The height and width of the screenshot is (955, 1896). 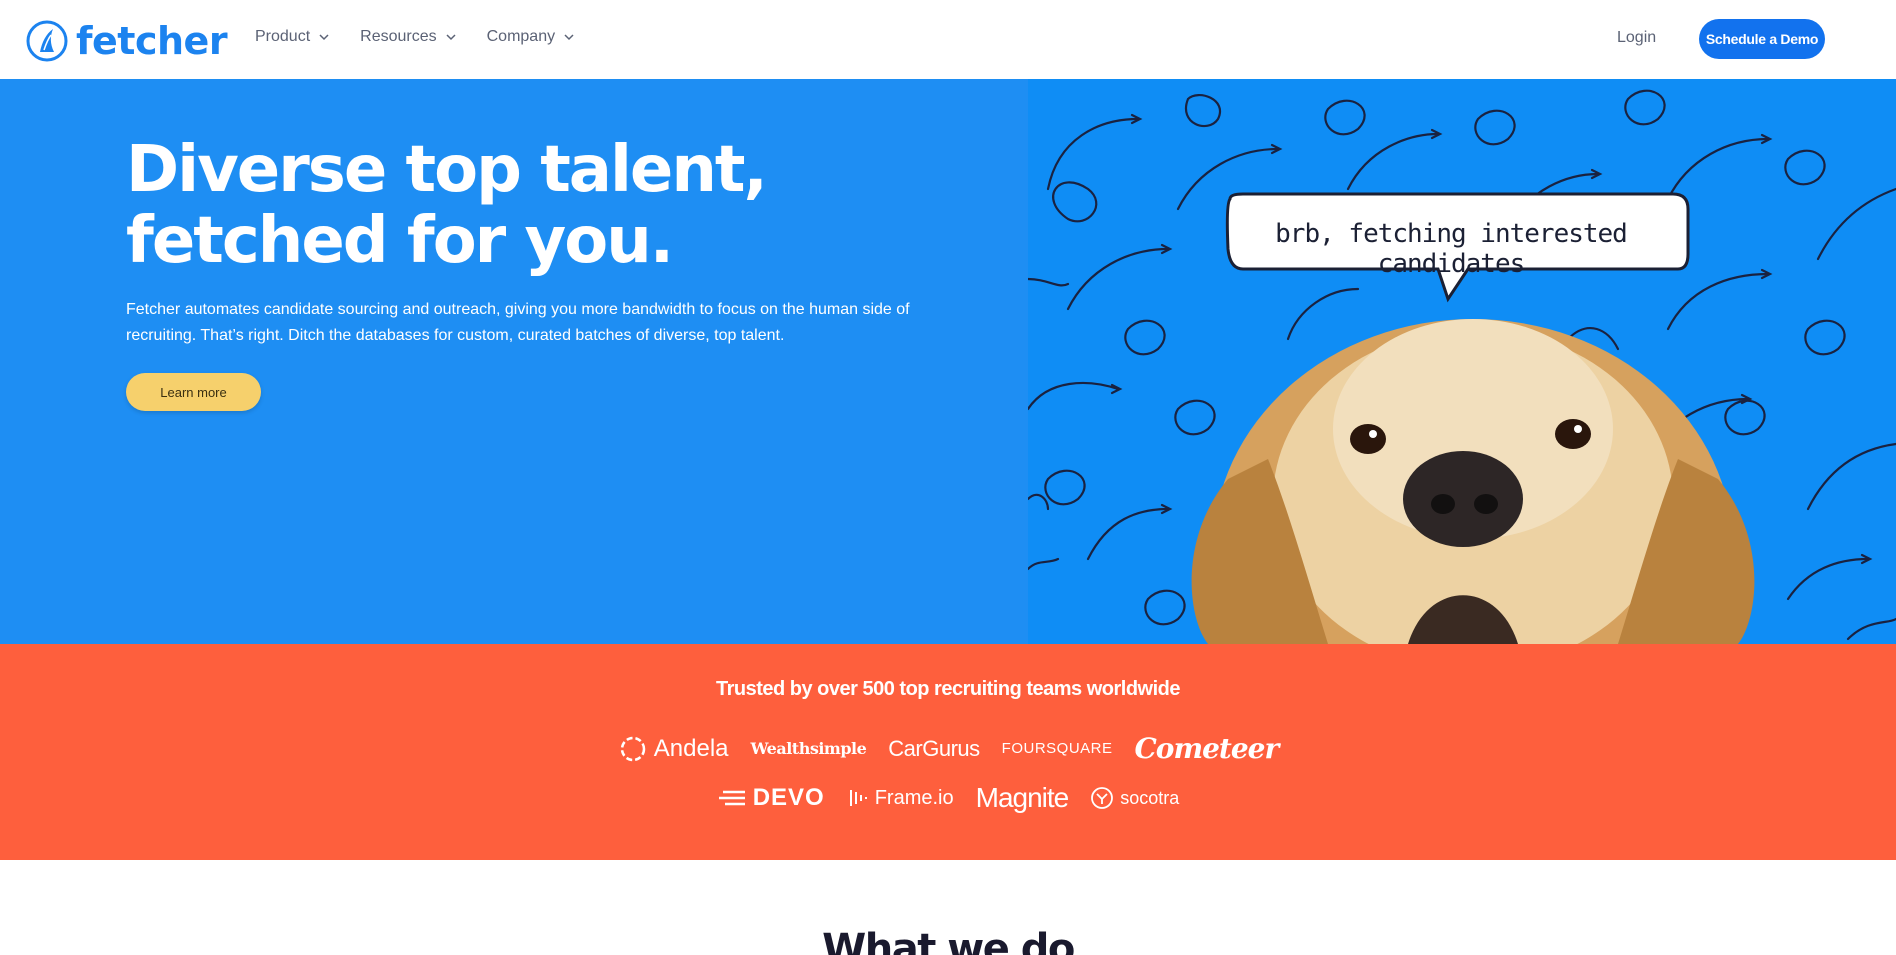 I want to click on devo-logo: DEVO, so click(x=771, y=798).